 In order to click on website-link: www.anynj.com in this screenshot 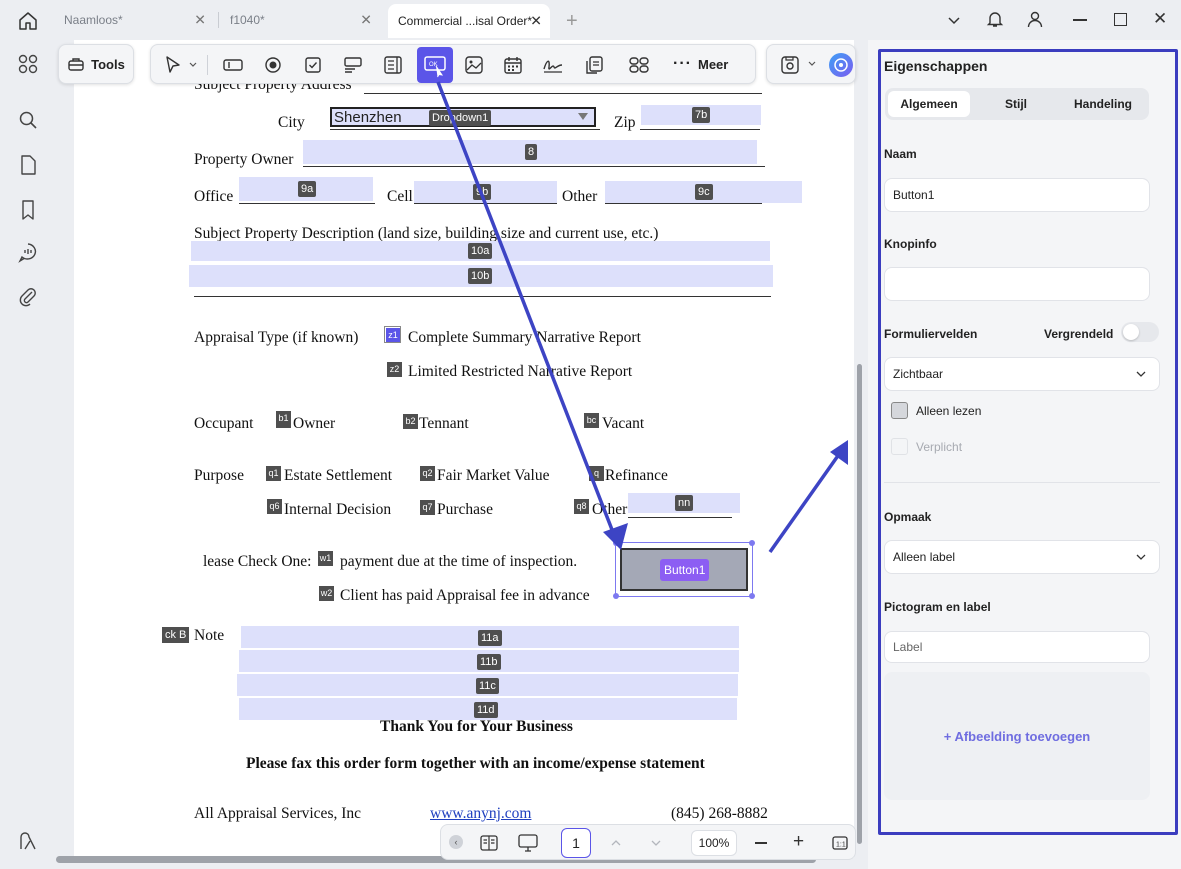, I will do `click(480, 814)`.